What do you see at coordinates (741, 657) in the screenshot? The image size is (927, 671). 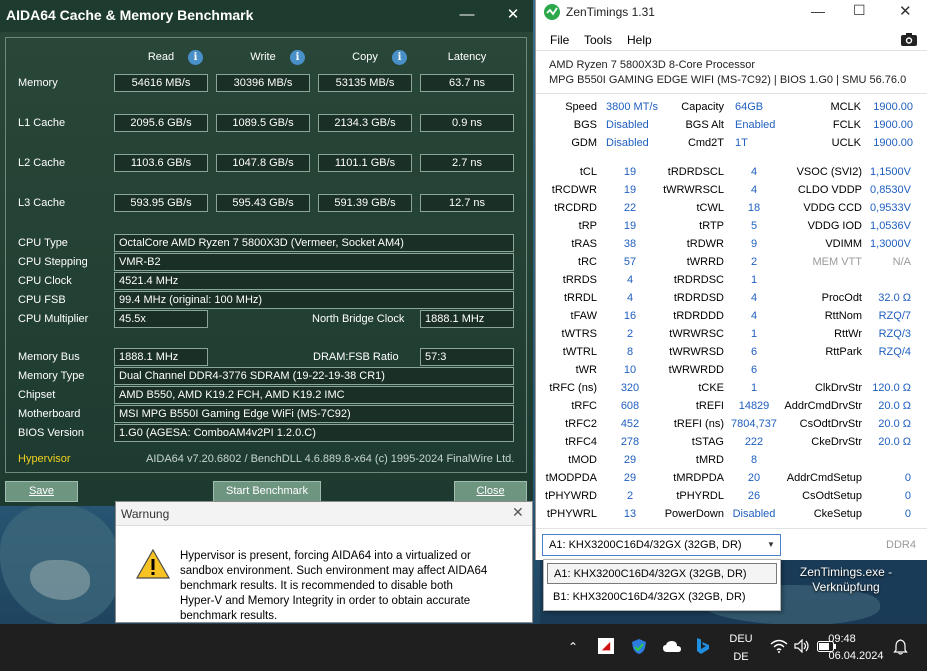 I see `input-language-code: DE` at bounding box center [741, 657].